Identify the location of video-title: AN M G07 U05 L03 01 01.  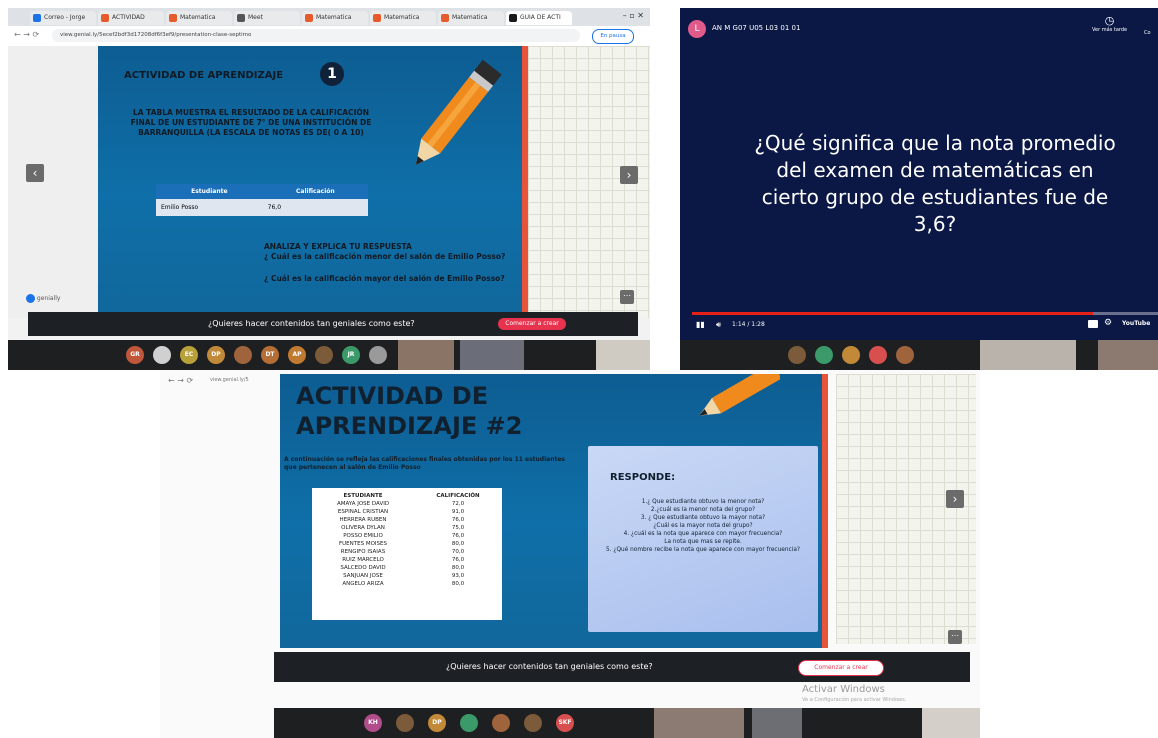
(756, 28).